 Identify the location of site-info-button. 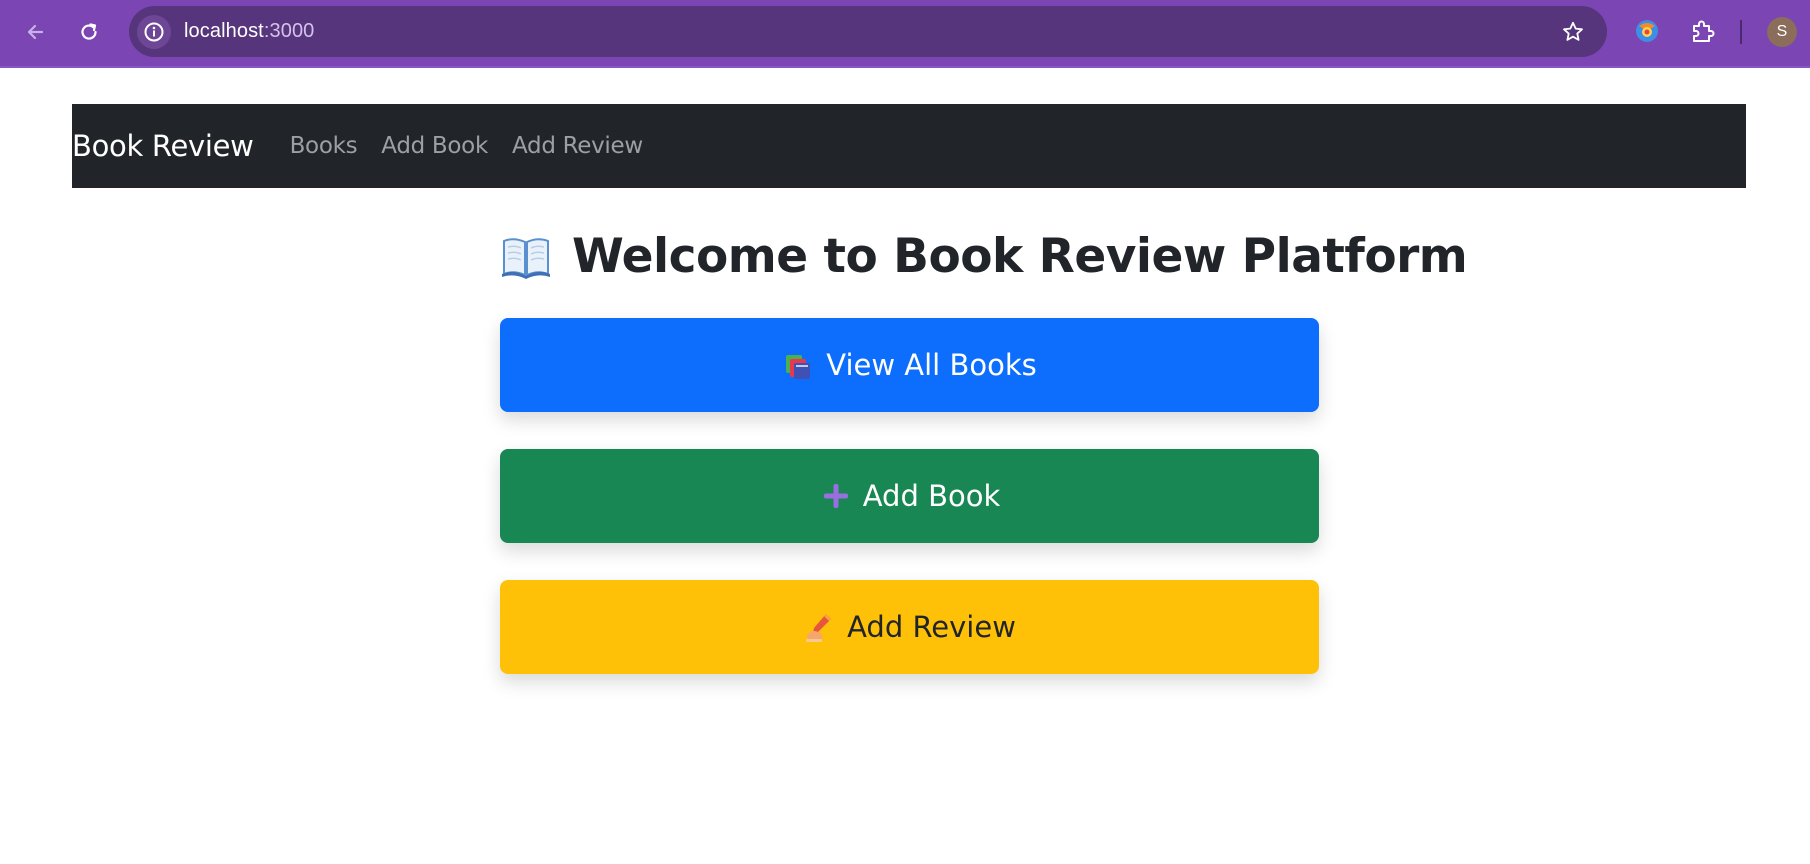
(154, 31).